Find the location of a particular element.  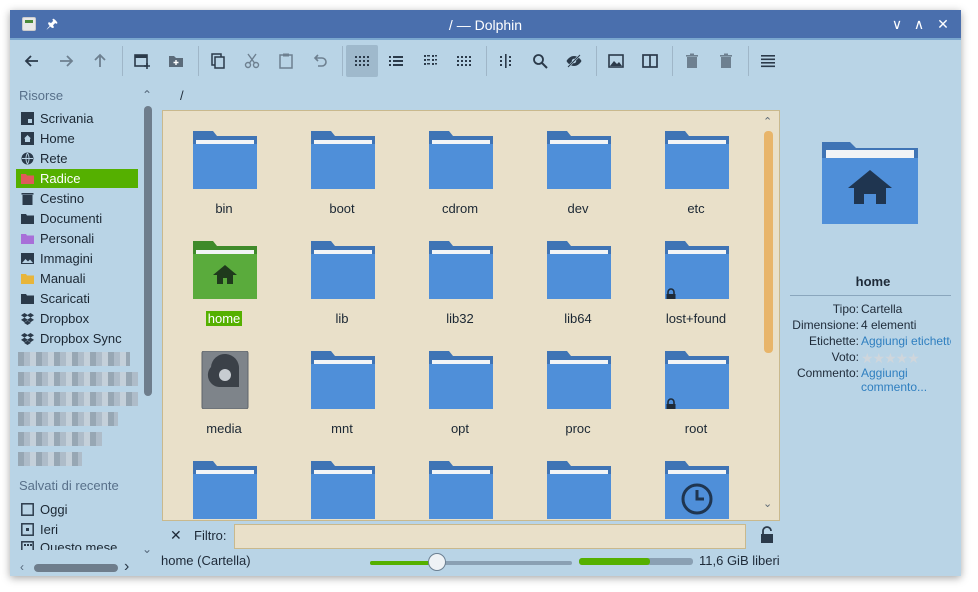

close-filter-icon: ✕ is located at coordinates (176, 535).